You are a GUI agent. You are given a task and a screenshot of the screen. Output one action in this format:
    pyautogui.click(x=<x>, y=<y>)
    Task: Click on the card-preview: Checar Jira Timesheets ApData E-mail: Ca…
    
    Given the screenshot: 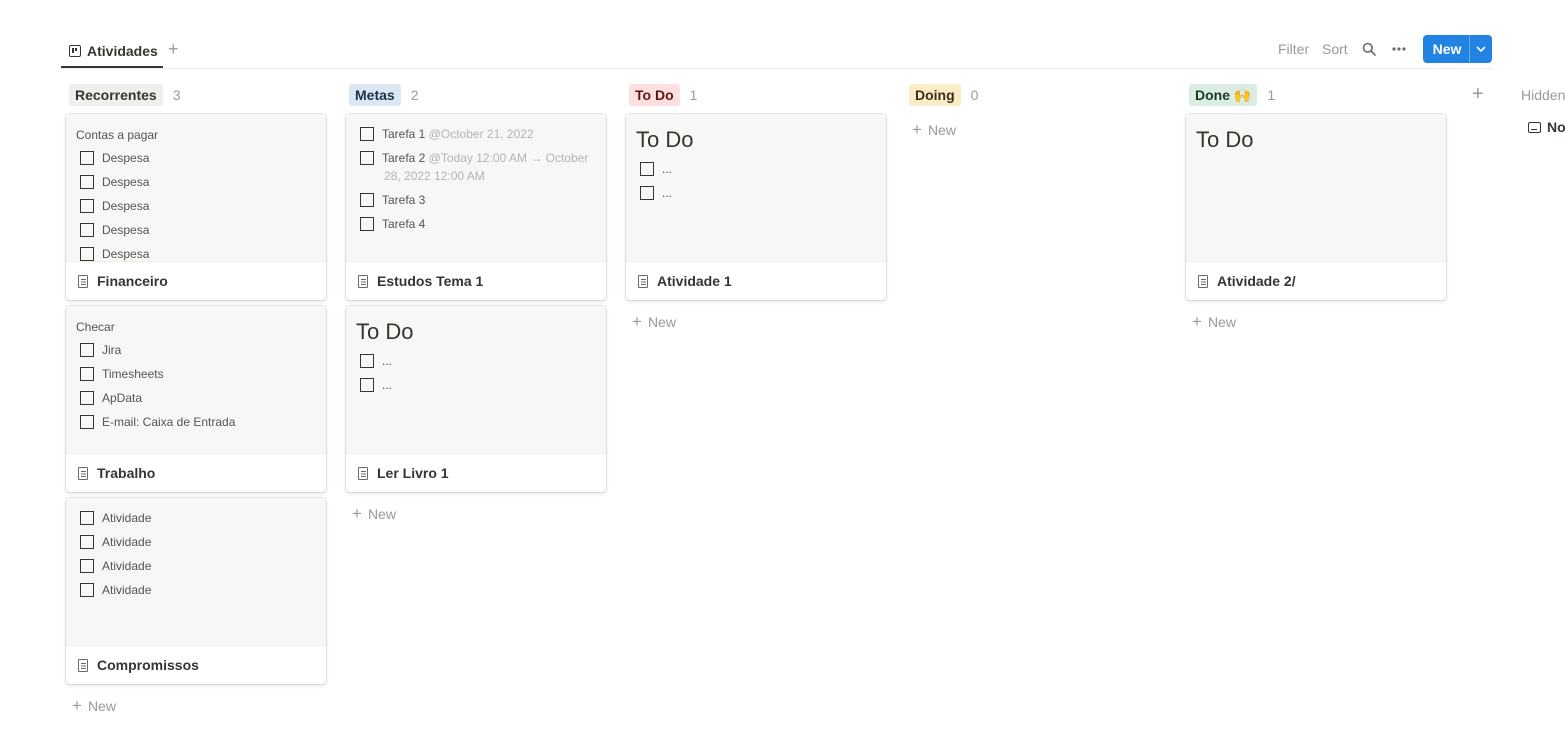 What is the action you would take?
    pyautogui.click(x=196, y=380)
    